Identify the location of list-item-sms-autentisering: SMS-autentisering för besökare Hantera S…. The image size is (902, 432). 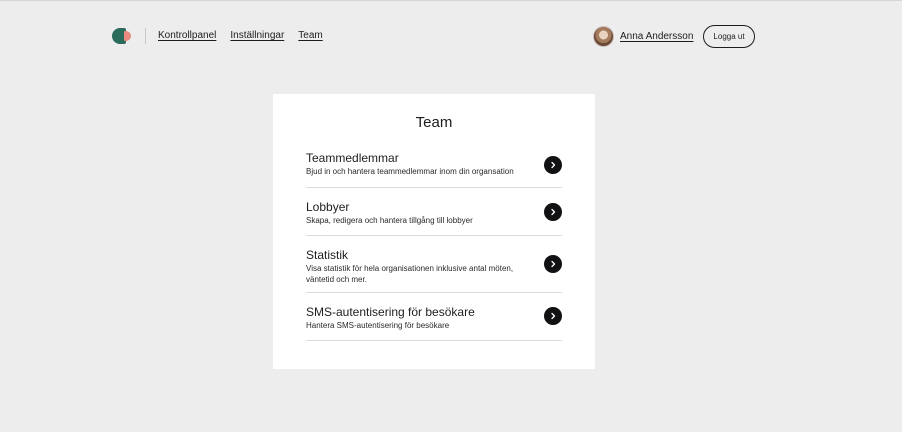
(434, 317).